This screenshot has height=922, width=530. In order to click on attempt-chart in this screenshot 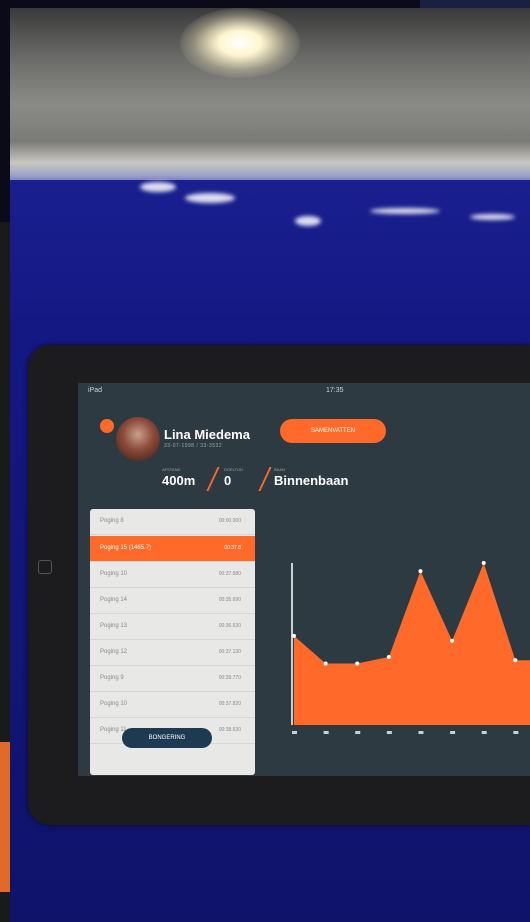, I will do `click(410, 647)`.